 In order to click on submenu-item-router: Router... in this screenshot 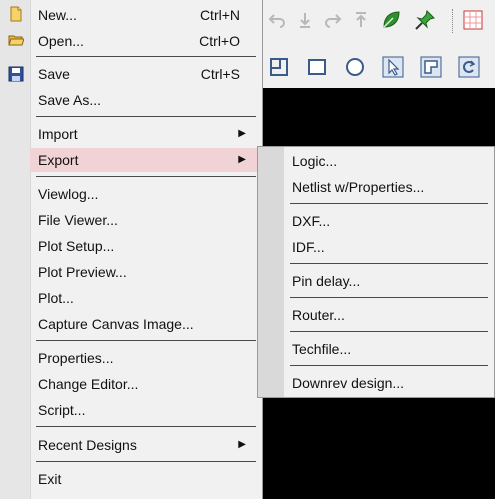, I will do `click(384, 315)`.